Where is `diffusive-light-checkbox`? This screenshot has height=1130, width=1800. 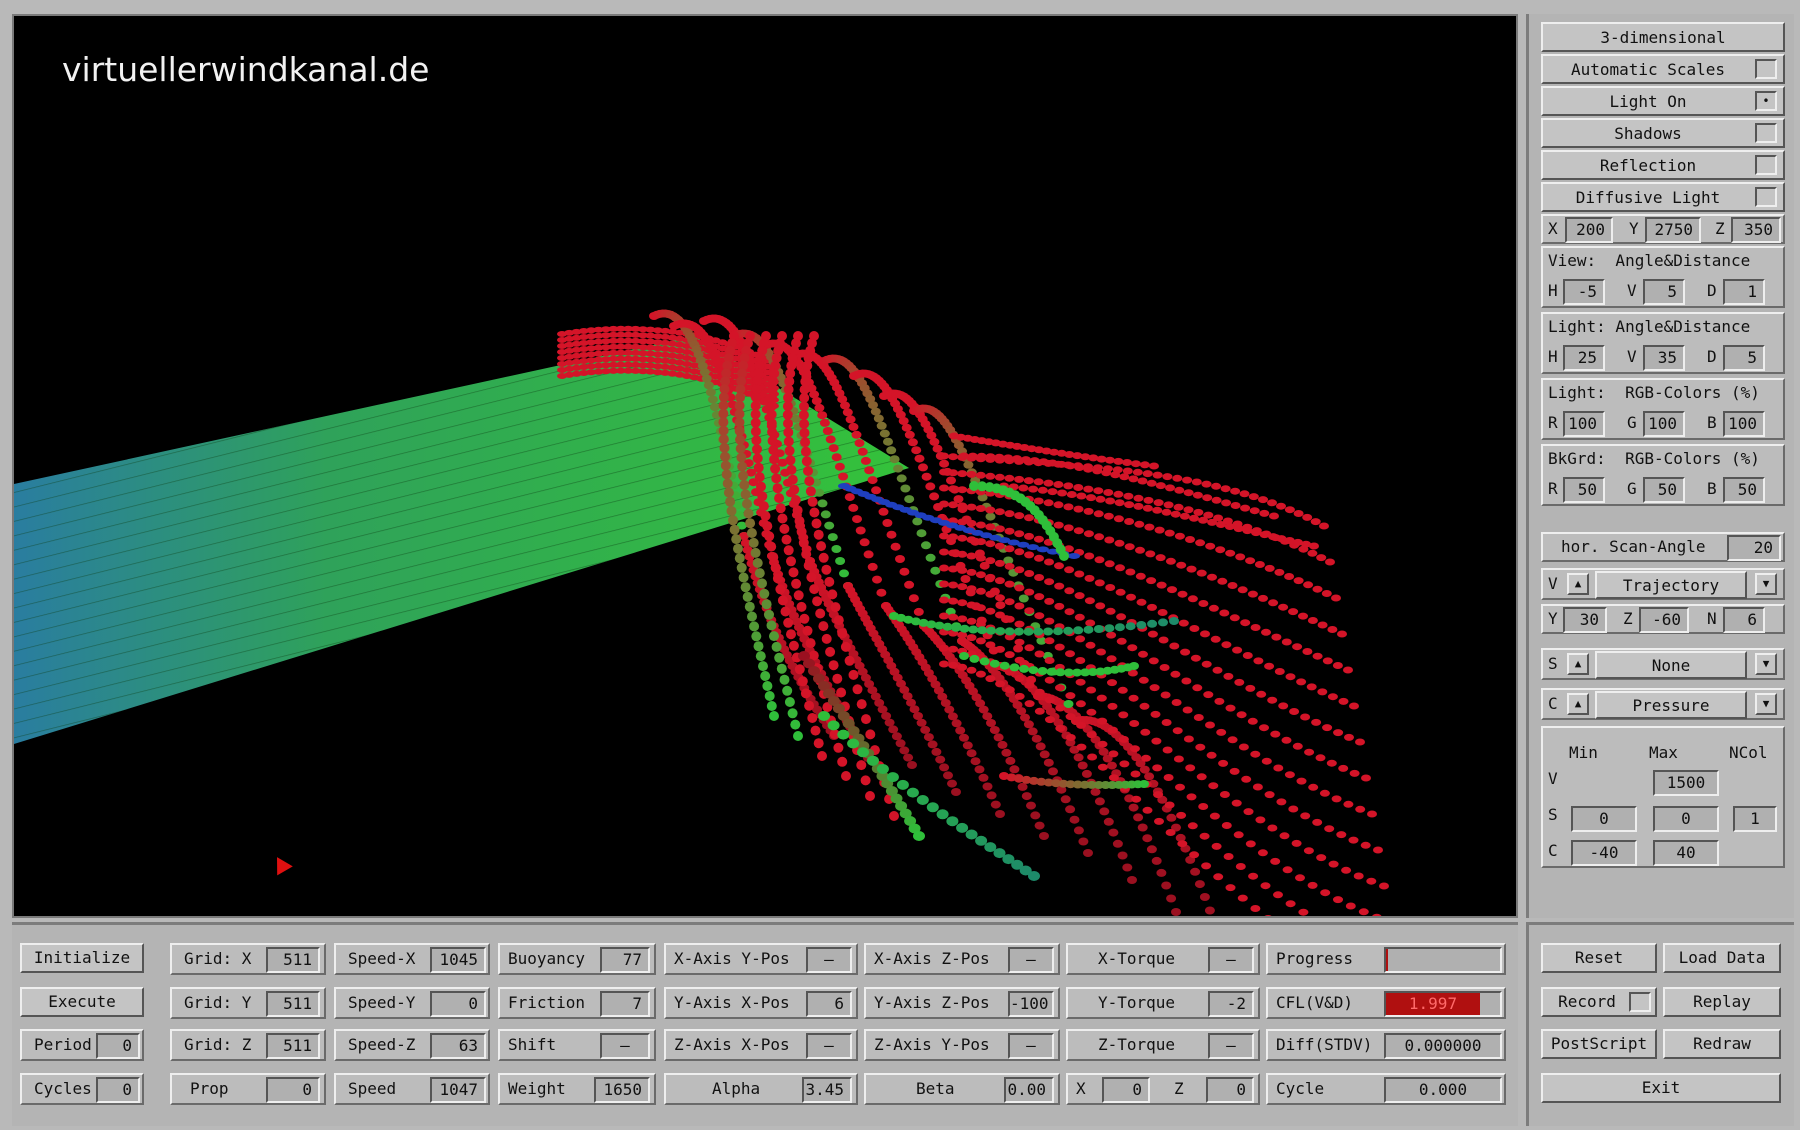
diffusive-light-checkbox is located at coordinates (1766, 197).